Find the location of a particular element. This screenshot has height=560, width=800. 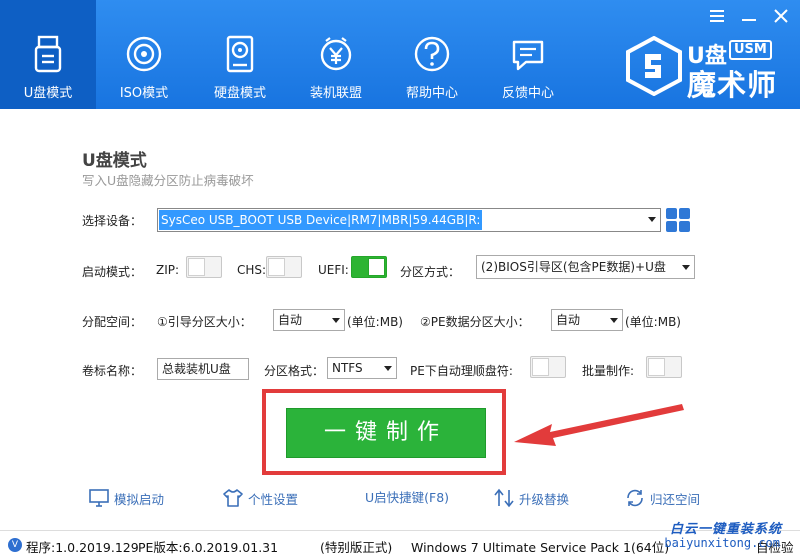

window-controls is located at coordinates (749, 16).